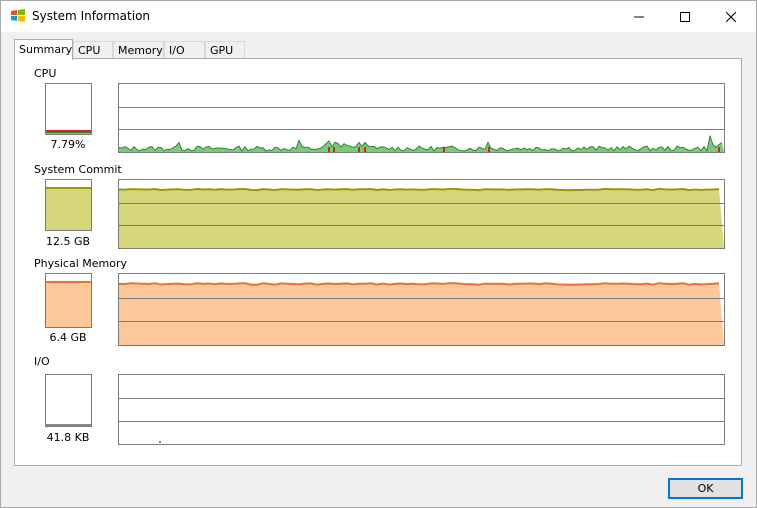 This screenshot has width=757, height=508. I want to click on commit-history-graph, so click(421, 214).